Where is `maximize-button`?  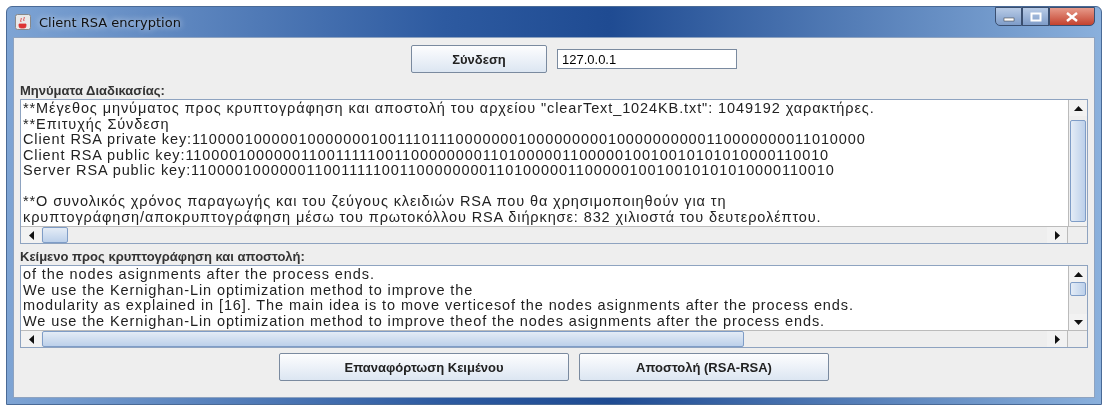
maximize-button is located at coordinates (1035, 16).